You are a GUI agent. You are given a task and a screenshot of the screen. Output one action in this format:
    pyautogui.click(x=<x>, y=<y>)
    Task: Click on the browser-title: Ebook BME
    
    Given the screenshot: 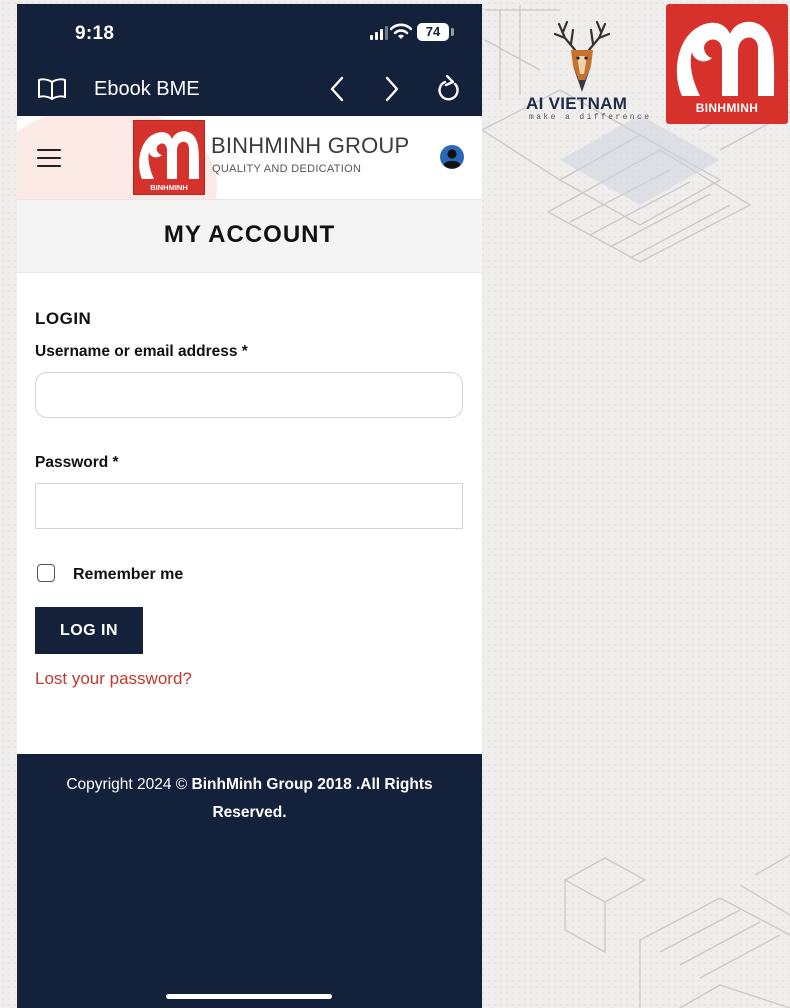 What is the action you would take?
    pyautogui.click(x=147, y=89)
    